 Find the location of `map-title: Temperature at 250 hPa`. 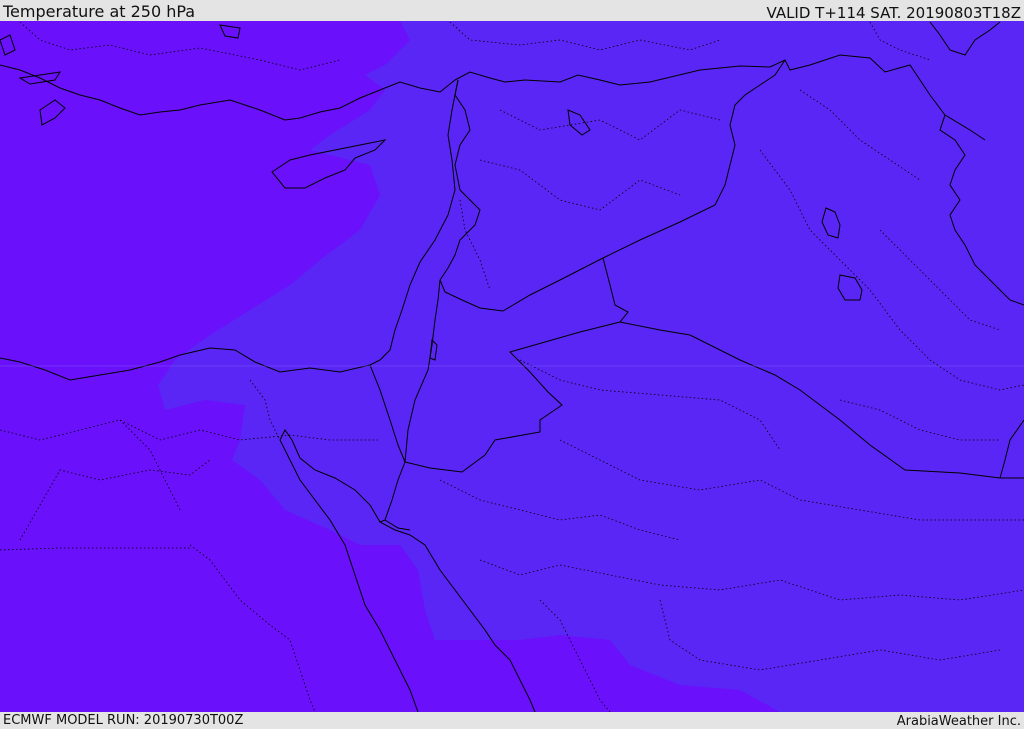

map-title: Temperature at 250 hPa is located at coordinates (99, 11).